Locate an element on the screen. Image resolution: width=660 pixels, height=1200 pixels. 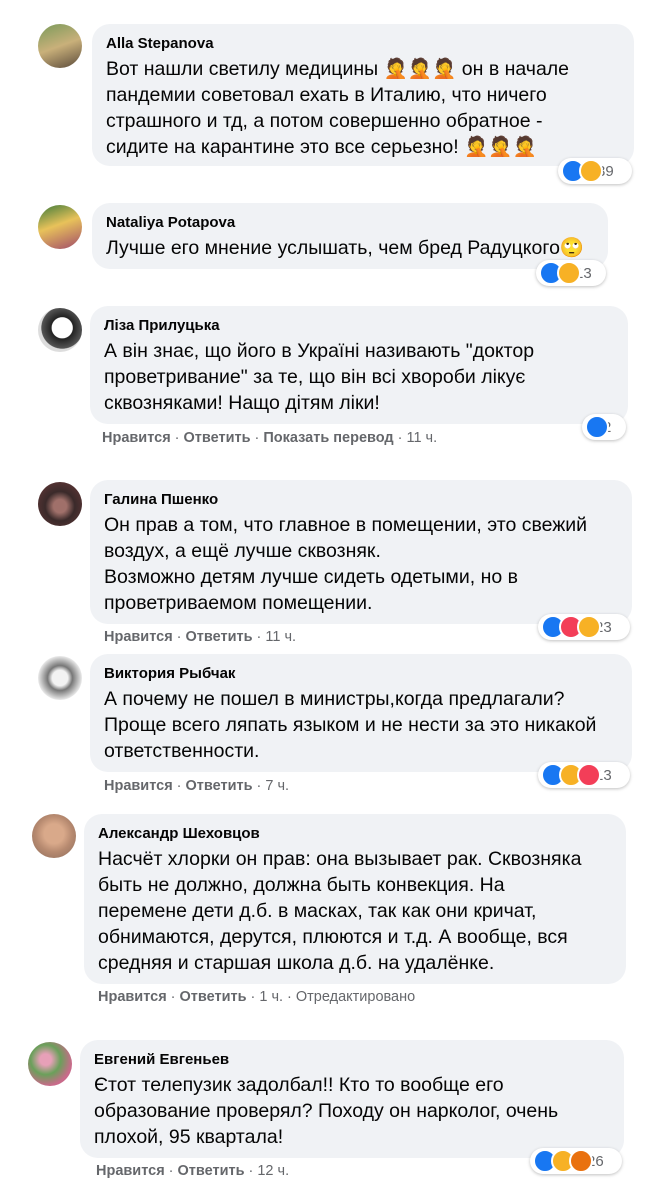
comment-actions: Нравится · Ответить · 11 ч. is located at coordinates (200, 637).